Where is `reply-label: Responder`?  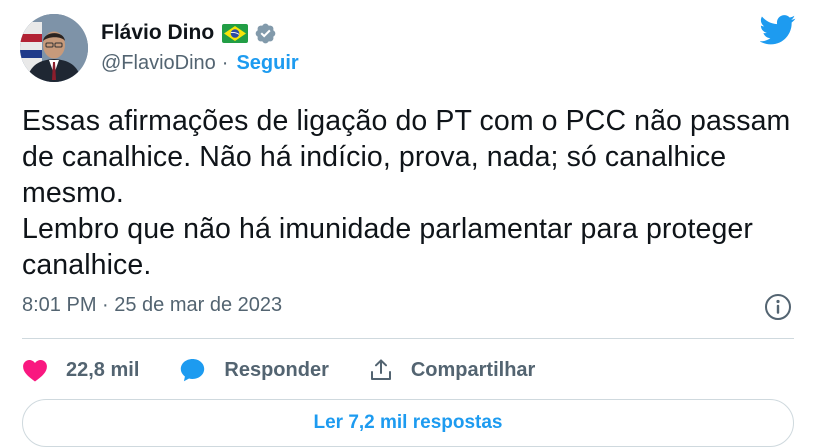
reply-label: Responder is located at coordinates (276, 369).